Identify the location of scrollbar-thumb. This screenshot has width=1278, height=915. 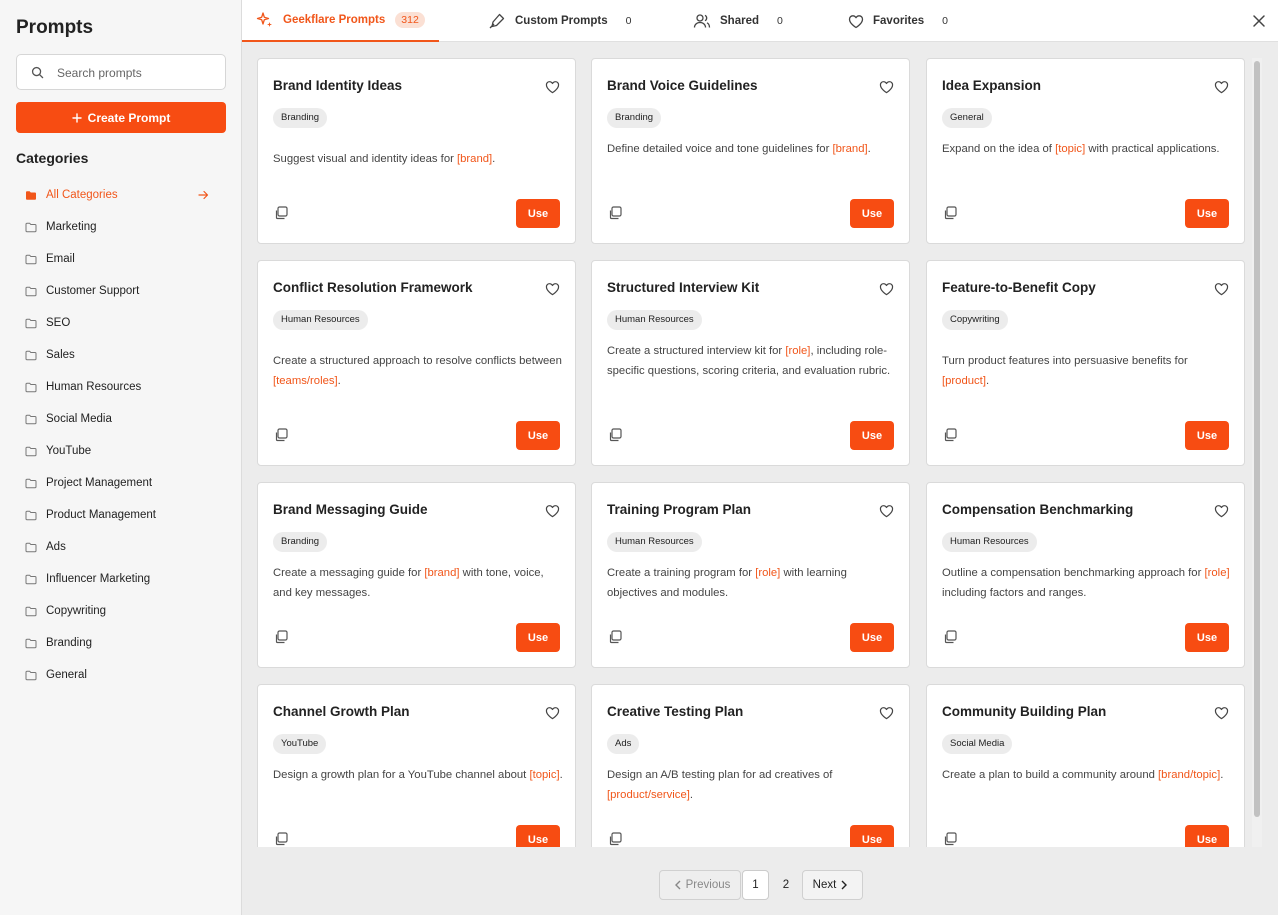
(1257, 439).